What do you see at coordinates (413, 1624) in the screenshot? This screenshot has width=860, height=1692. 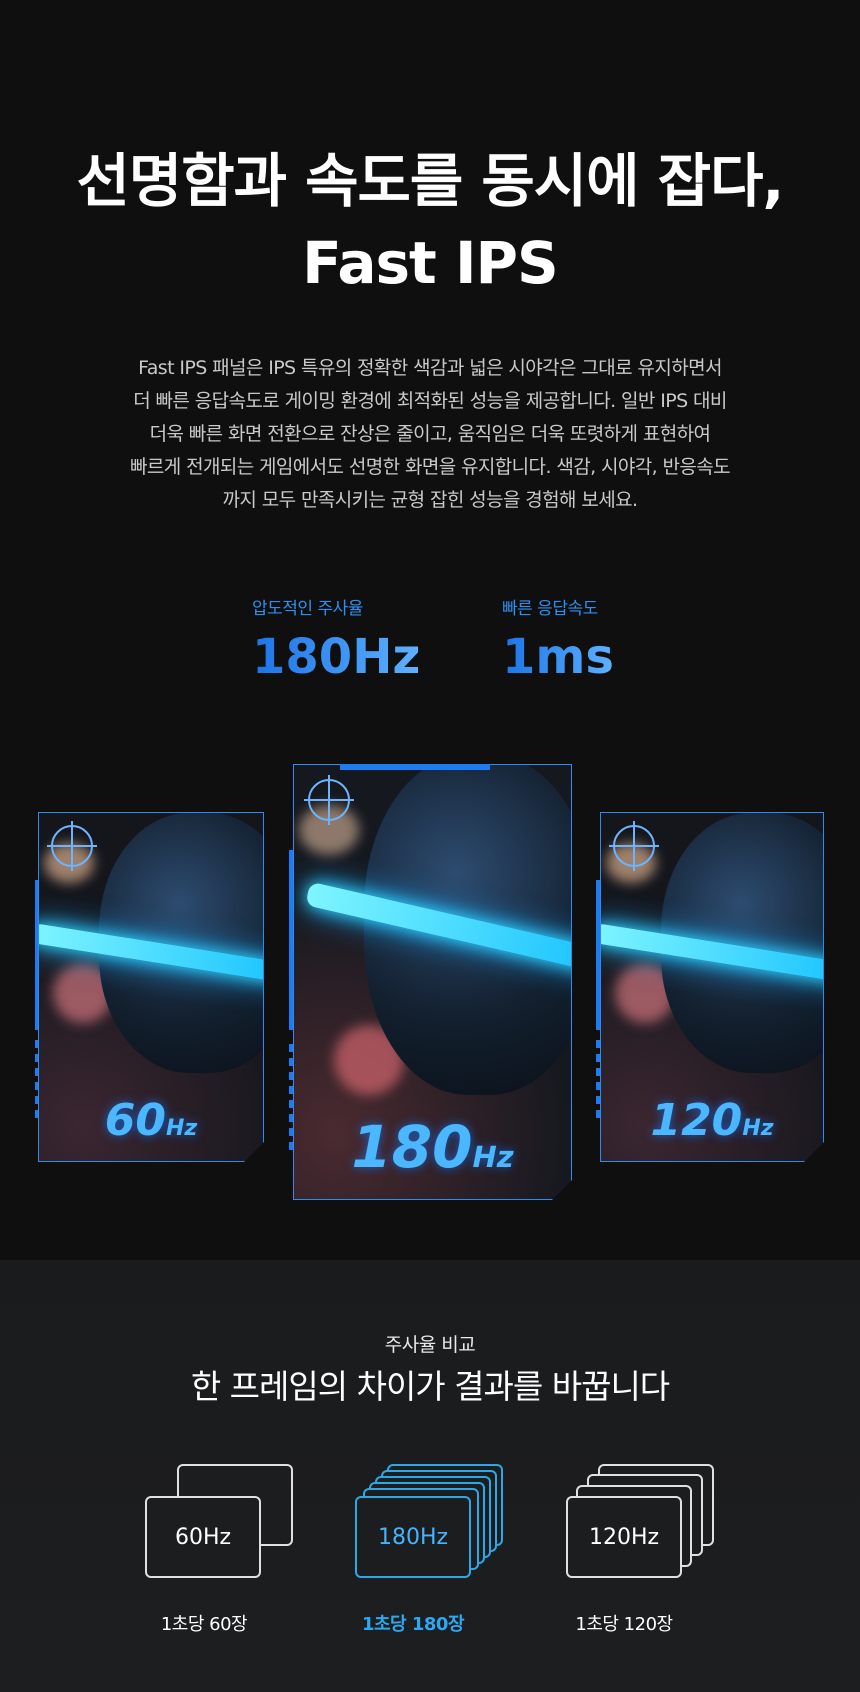 I see `frame-caption: 1초당 180장` at bounding box center [413, 1624].